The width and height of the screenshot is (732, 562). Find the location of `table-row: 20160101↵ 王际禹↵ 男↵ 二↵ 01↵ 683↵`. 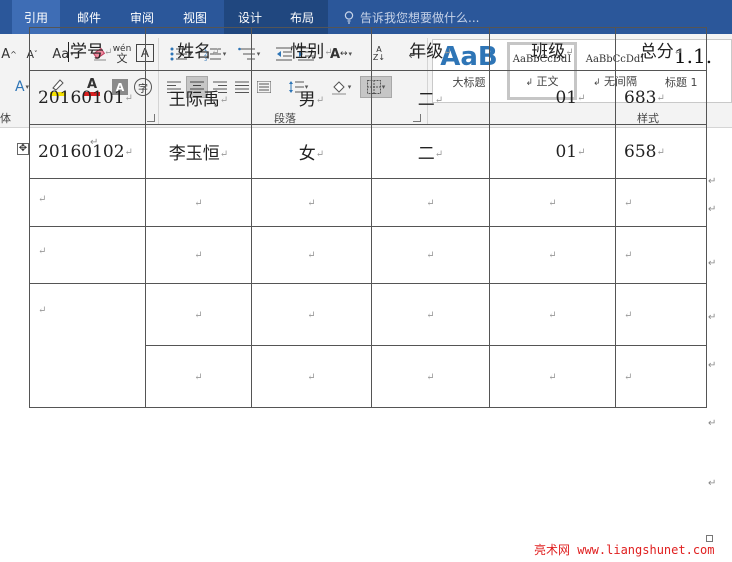

table-row: 20160101↵ 王际禹↵ 男↵ 二↵ 01↵ 683↵ is located at coordinates (368, 97).